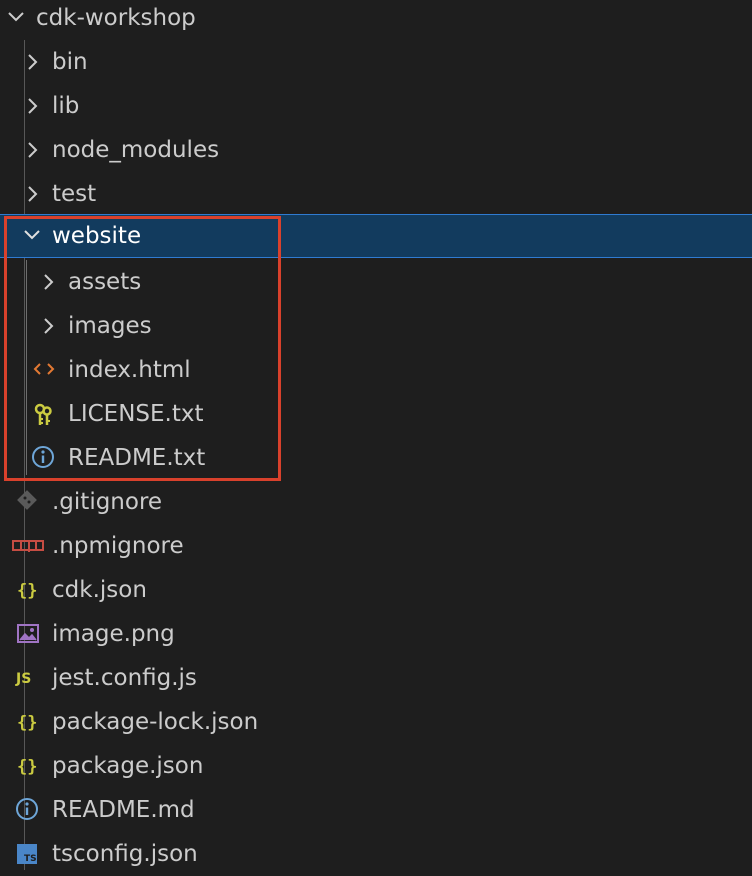 The image size is (752, 876). What do you see at coordinates (376, 458) in the screenshot?
I see `tree-item-readme-txt: README.txt` at bounding box center [376, 458].